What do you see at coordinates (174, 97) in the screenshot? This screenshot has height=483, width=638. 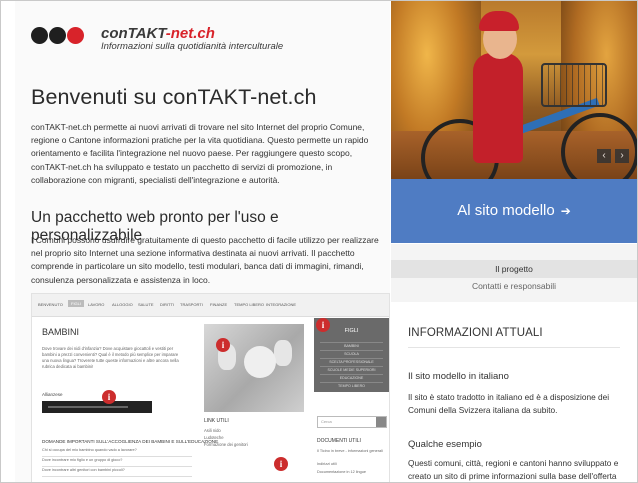 I see `page-title: Benvenuti su conTAKT-net.ch` at bounding box center [174, 97].